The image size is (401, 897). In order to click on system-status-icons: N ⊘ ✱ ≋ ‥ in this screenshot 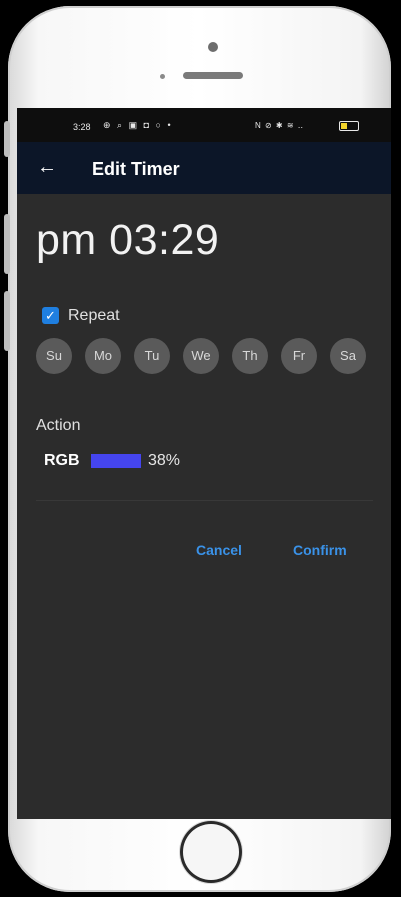, I will do `click(280, 125)`.